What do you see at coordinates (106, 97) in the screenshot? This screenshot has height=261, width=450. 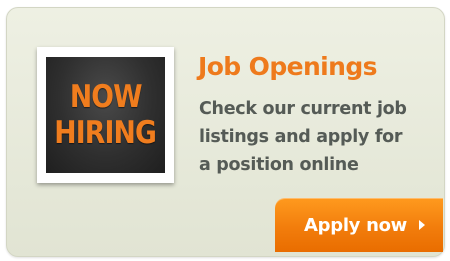 I see `badge-line-1: NOW` at bounding box center [106, 97].